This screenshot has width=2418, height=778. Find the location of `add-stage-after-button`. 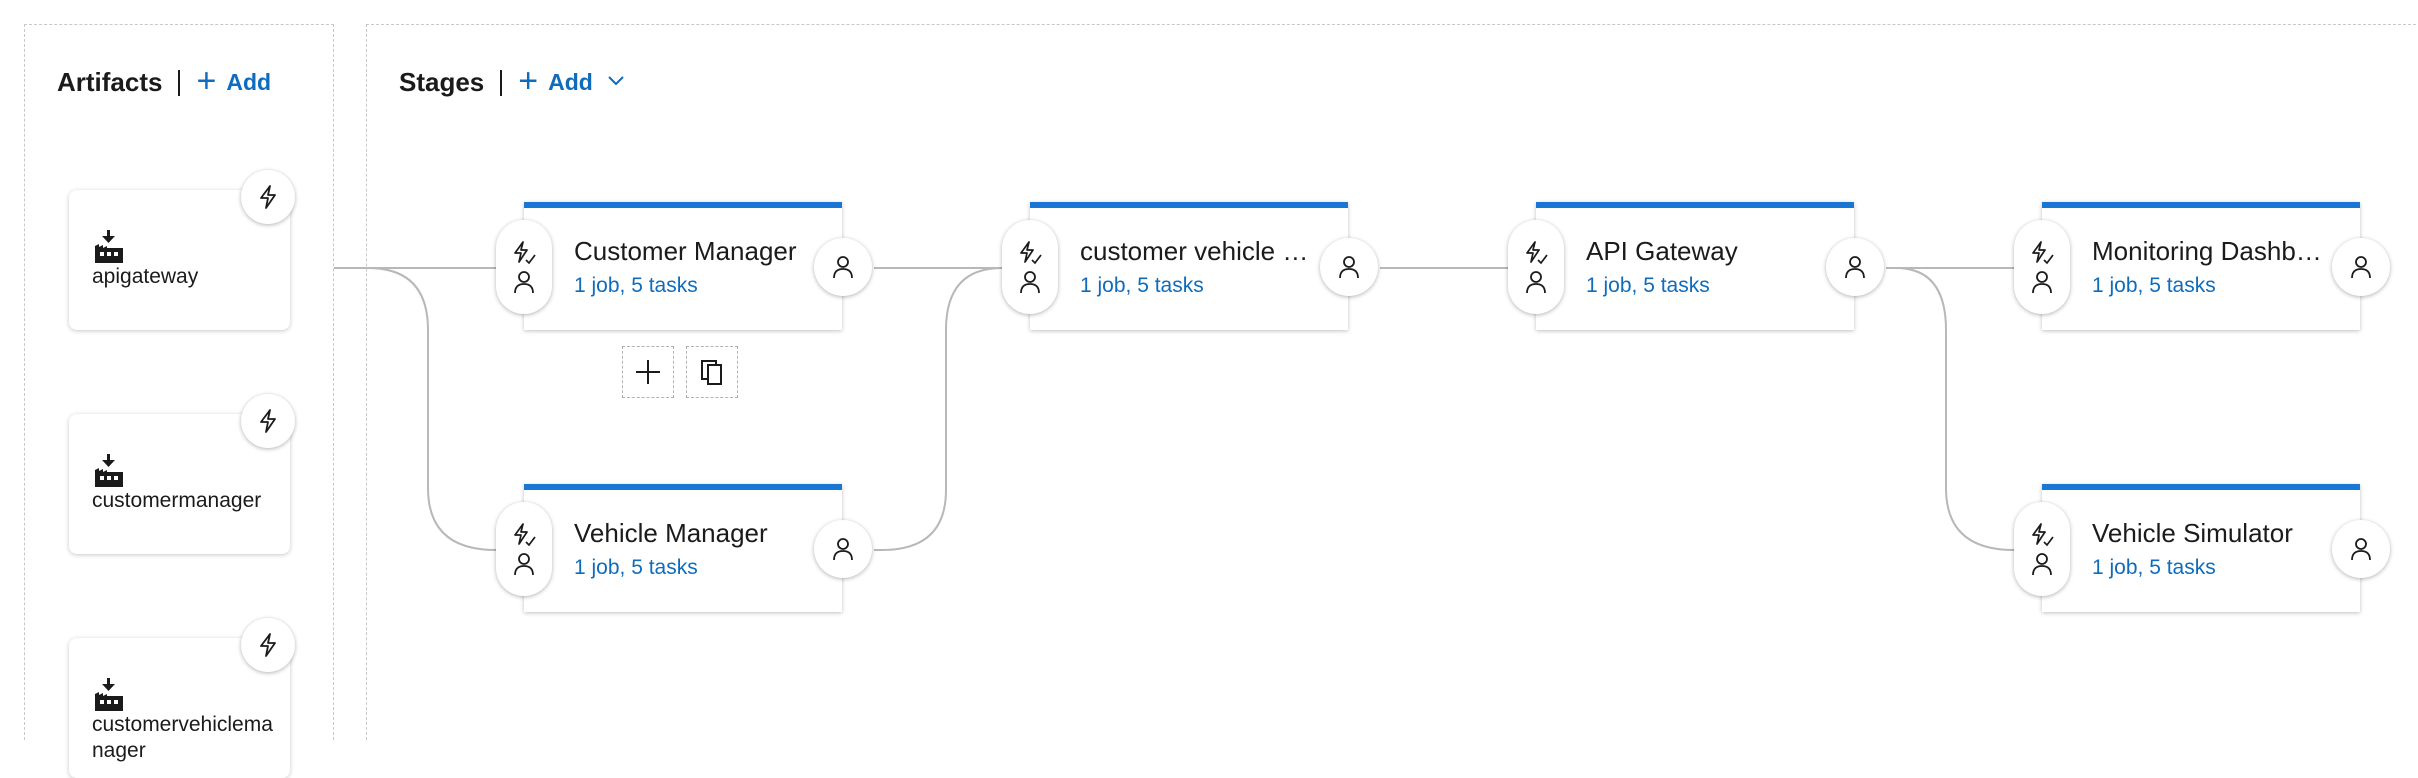

add-stage-after-button is located at coordinates (648, 372).